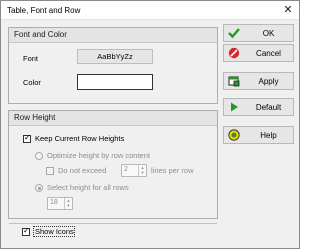 The image size is (320, 249). I want to click on default-button: Default, so click(258, 107).